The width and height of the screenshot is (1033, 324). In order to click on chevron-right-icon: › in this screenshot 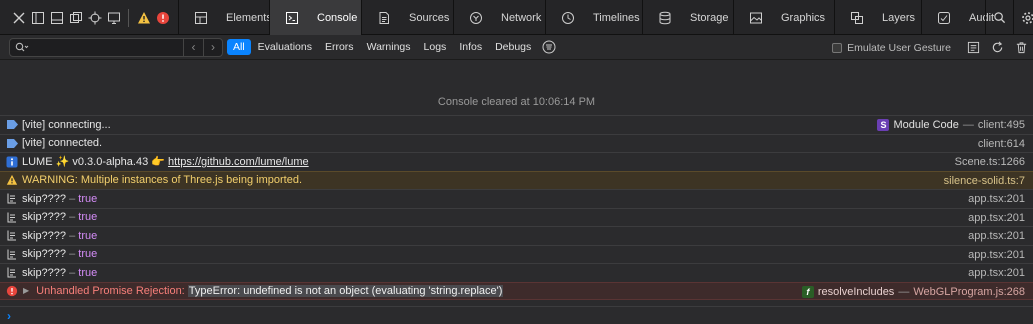, I will do `click(212, 47)`.